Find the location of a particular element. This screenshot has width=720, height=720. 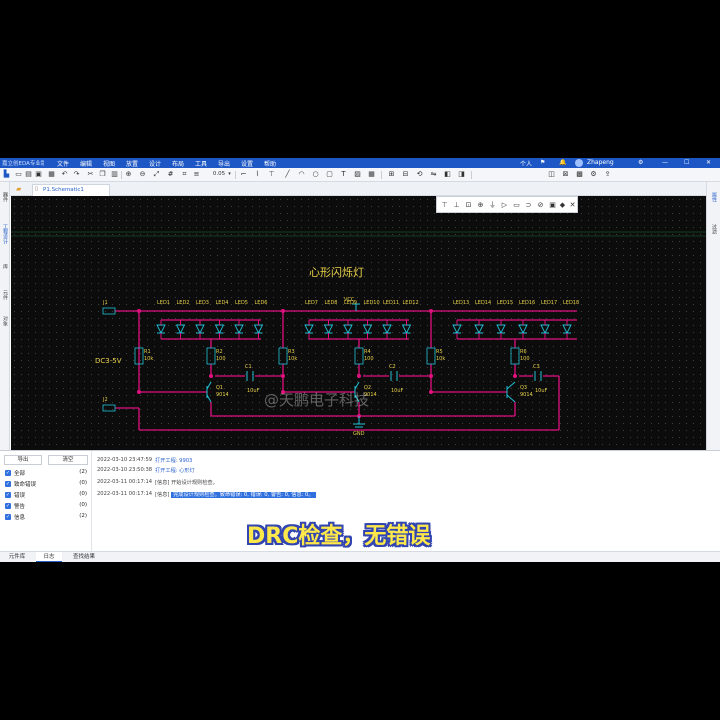

cut-icon: ✂ is located at coordinates (90, 174).